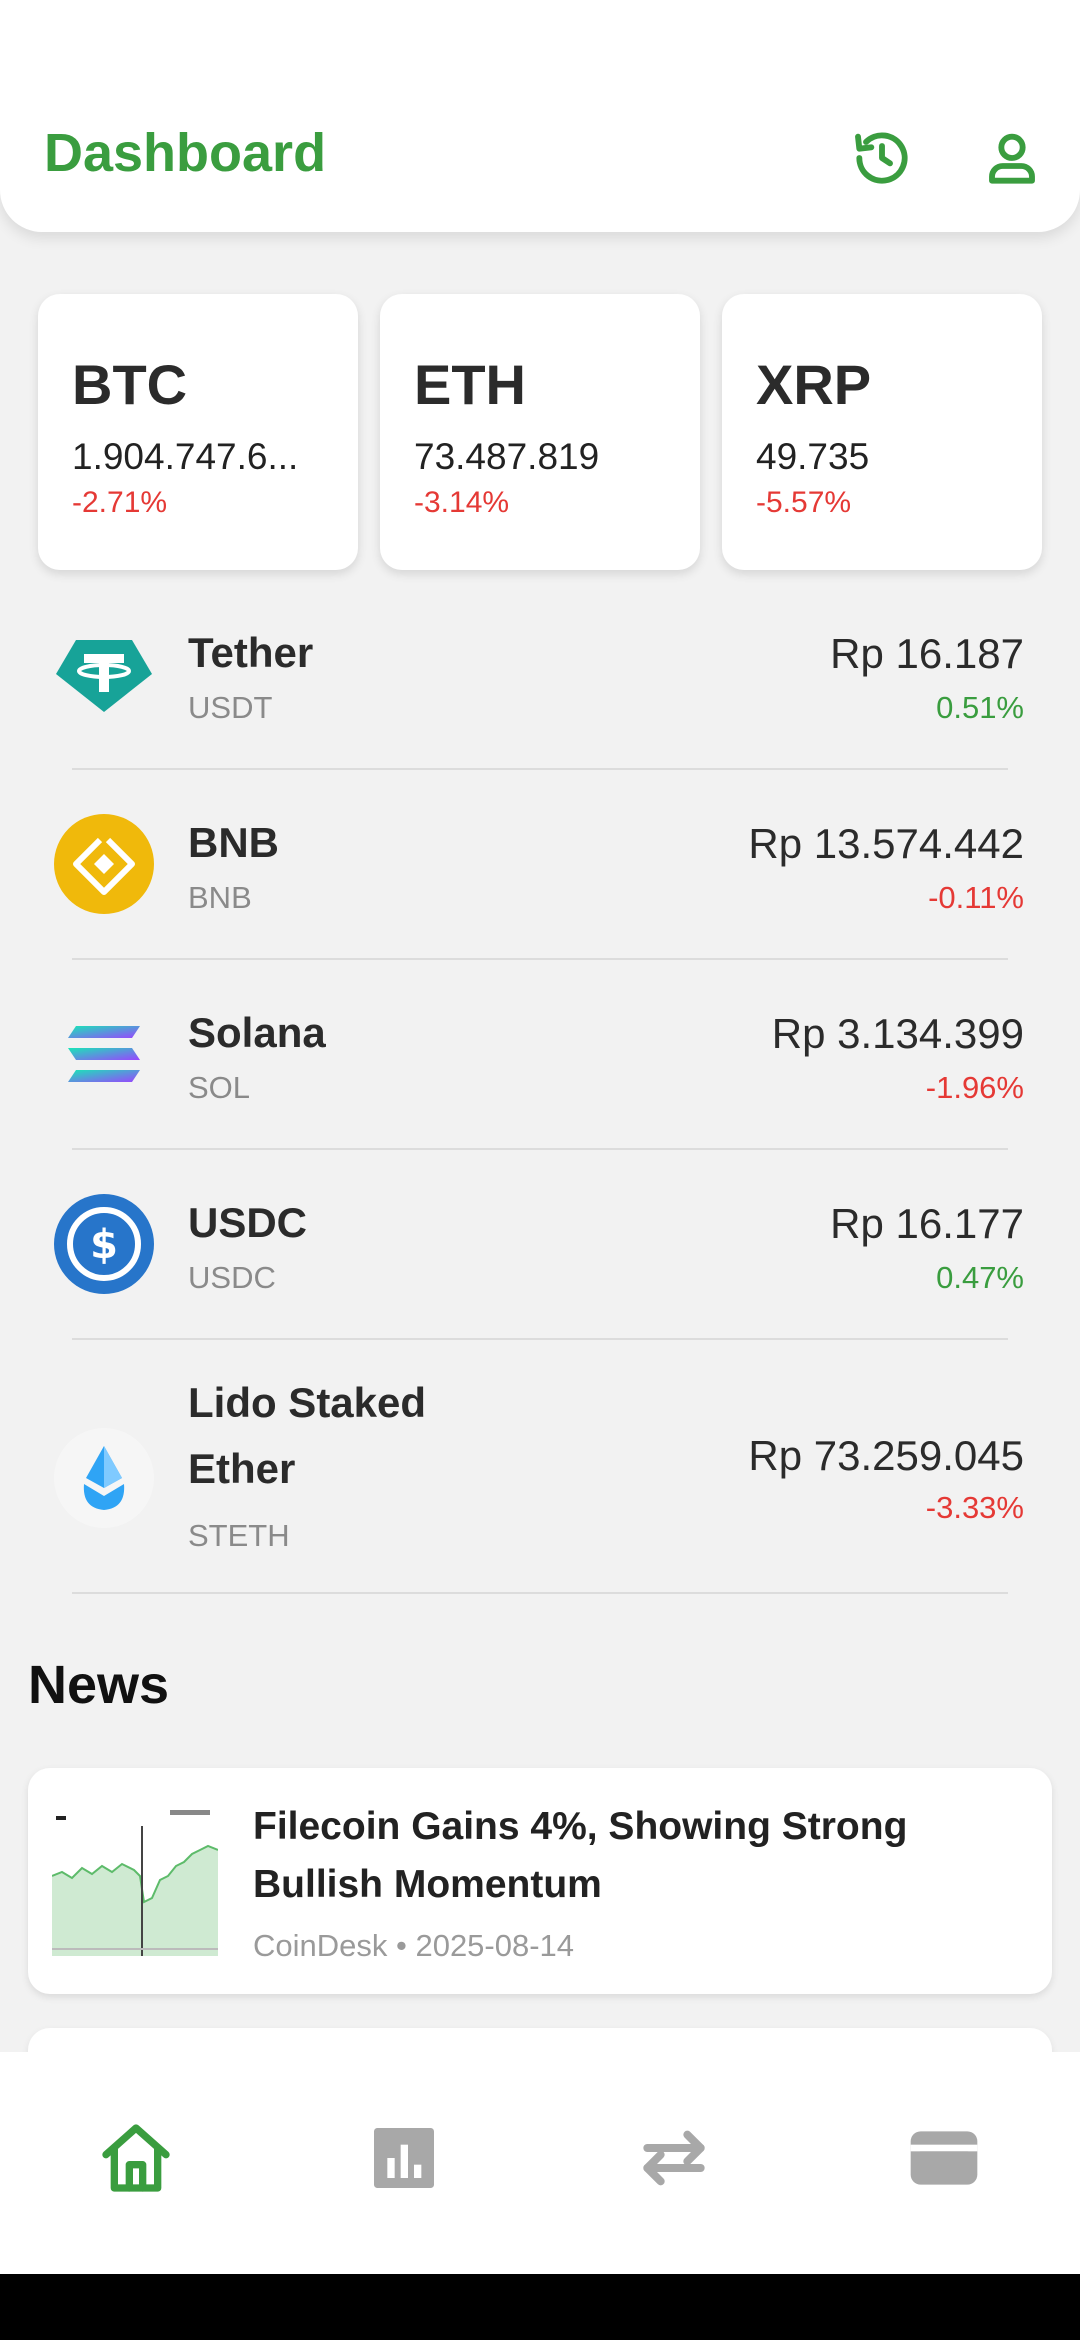  I want to click on coin-name: Lido Staked Ether, so click(307, 1435).